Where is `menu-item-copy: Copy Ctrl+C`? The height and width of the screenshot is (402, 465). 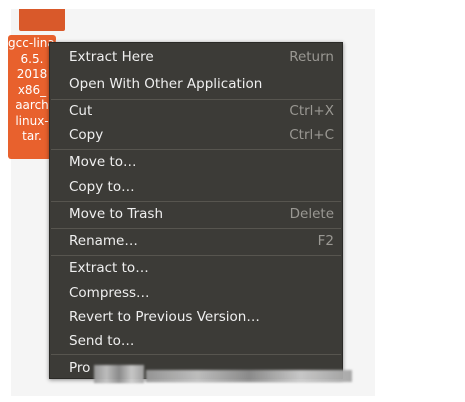 menu-item-copy: Copy Ctrl+C is located at coordinates (196, 135).